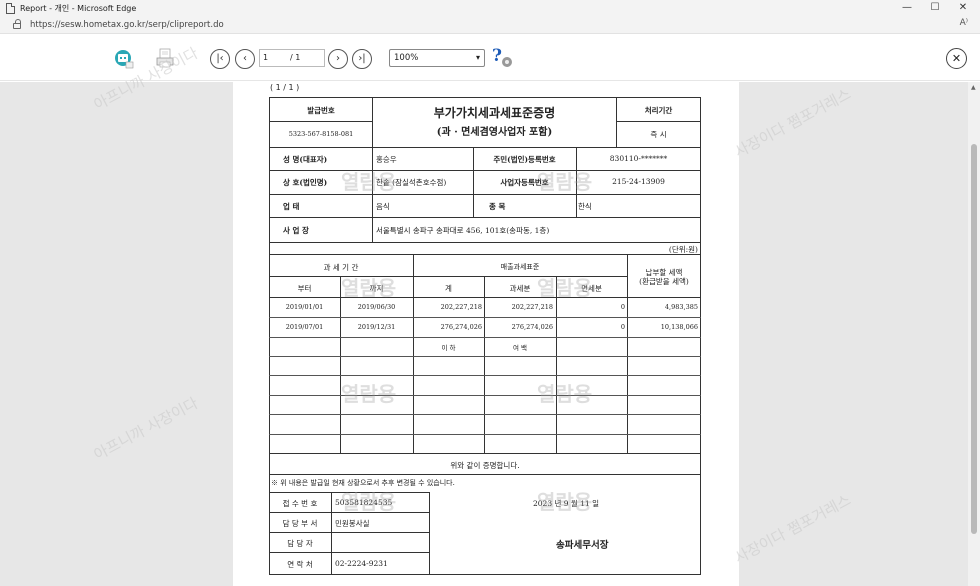  What do you see at coordinates (448, 348) in the screenshot?
I see `blank-marker-left: 이 하` at bounding box center [448, 348].